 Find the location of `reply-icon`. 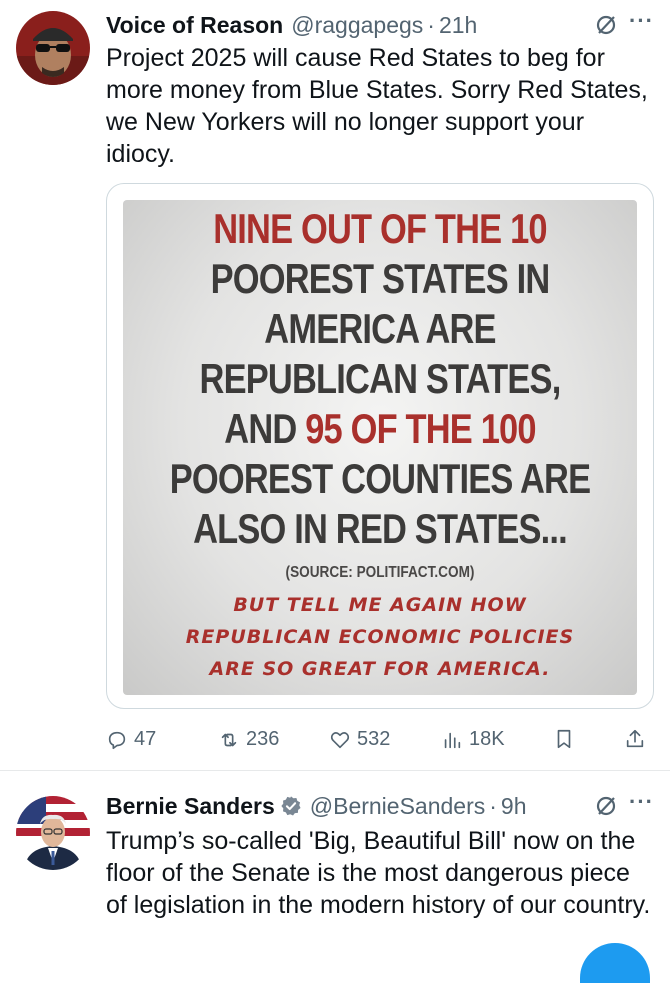

reply-icon is located at coordinates (117, 740).